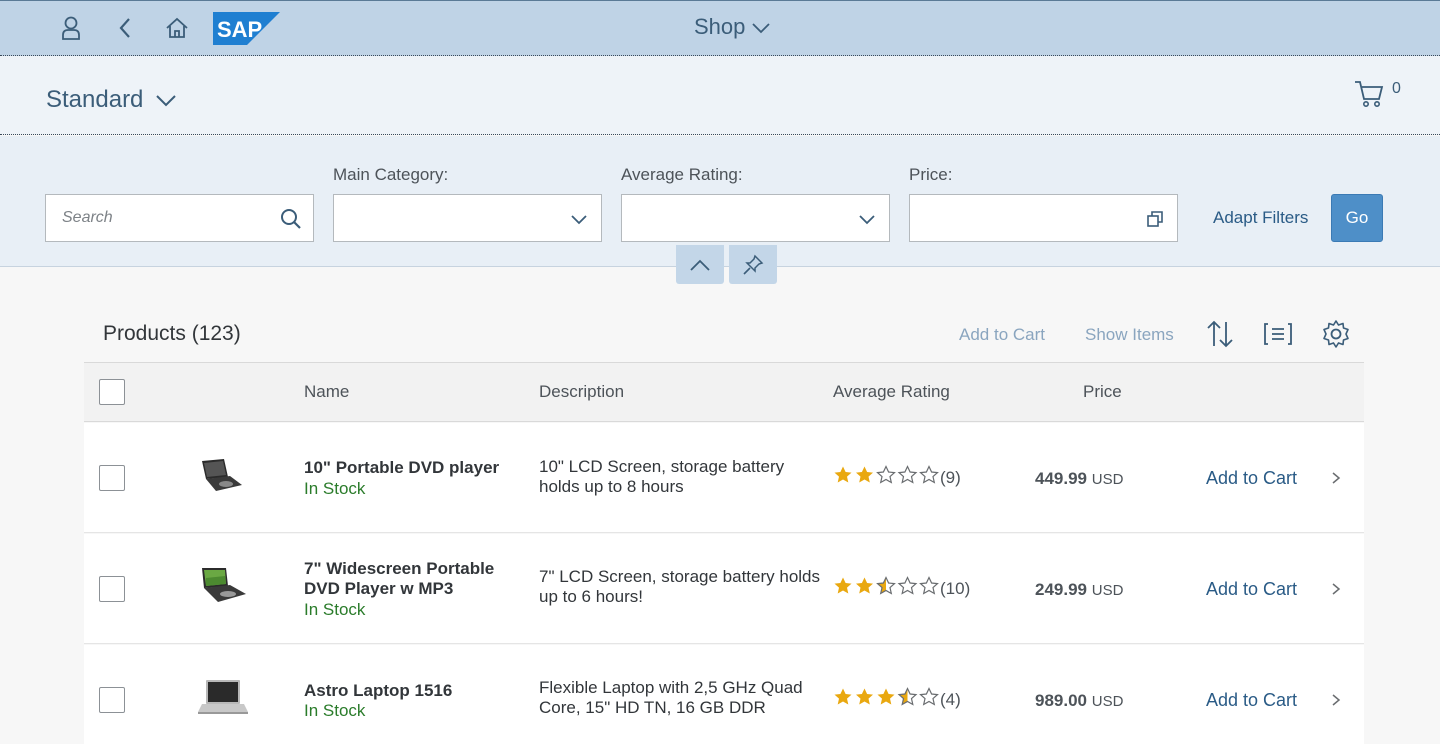 This screenshot has width=1440, height=744. Describe the element at coordinates (399, 578) in the screenshot. I see `product-name: 7" Widescreen Portable DVD Player w MP3` at that location.